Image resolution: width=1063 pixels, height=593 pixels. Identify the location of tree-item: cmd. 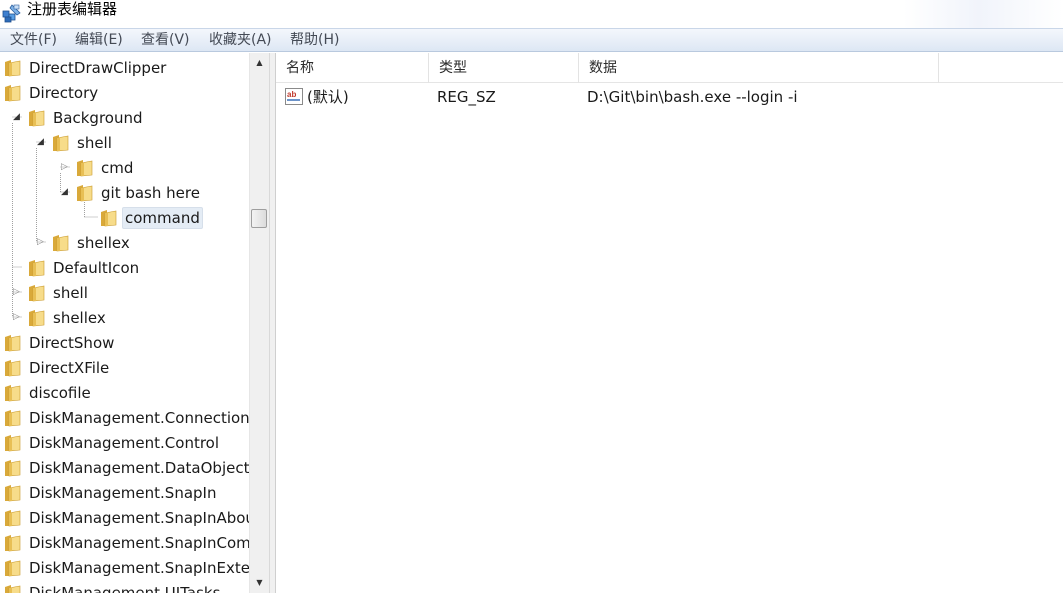
(106, 167).